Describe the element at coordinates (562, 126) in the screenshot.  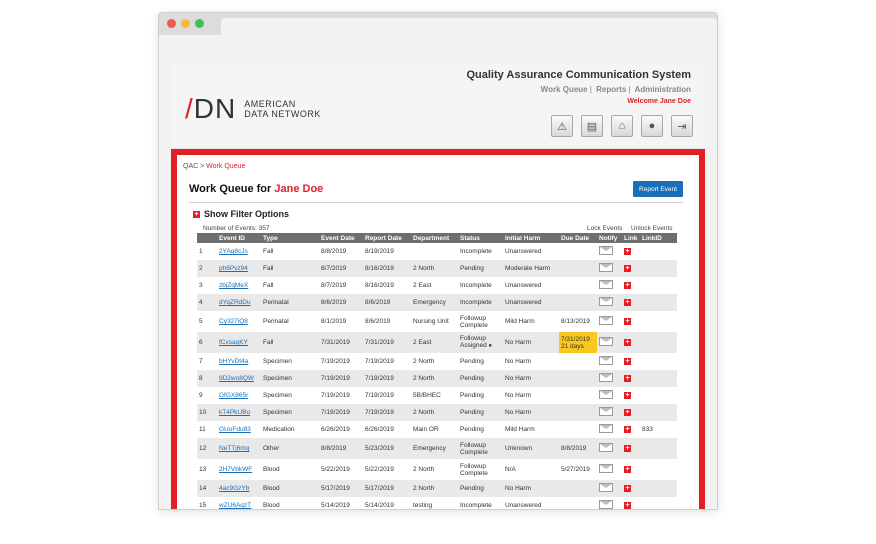
I see `alert-icon: ⚠` at that location.